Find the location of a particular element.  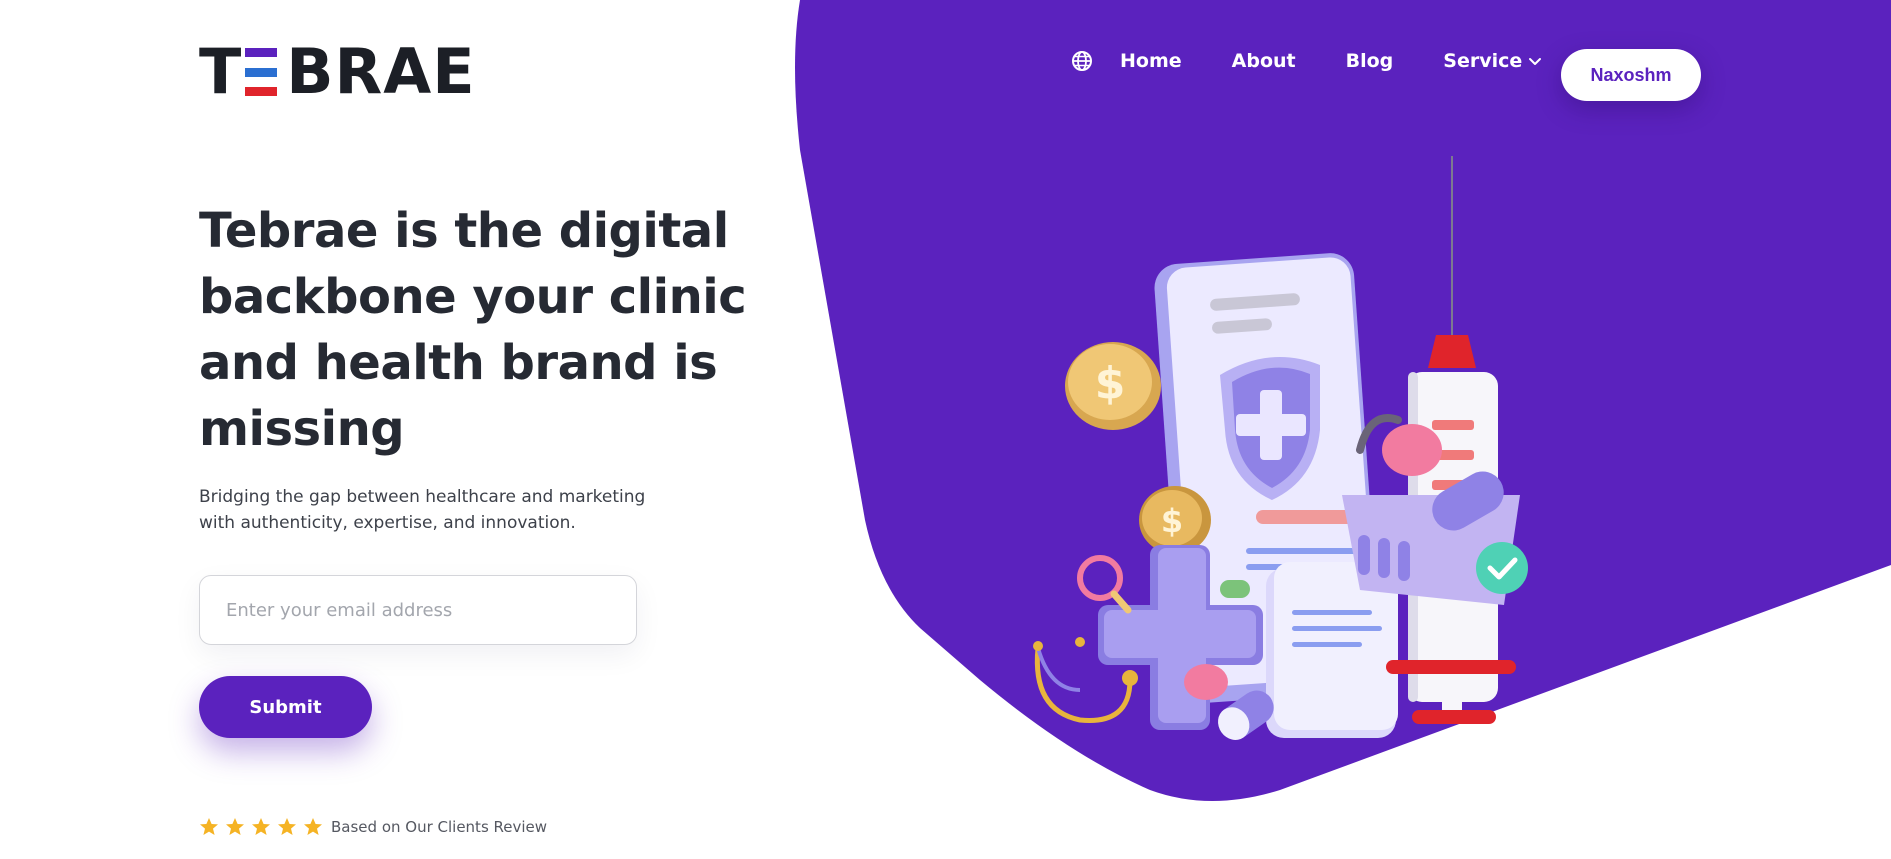

chevron-down-icon is located at coordinates (1535, 61).